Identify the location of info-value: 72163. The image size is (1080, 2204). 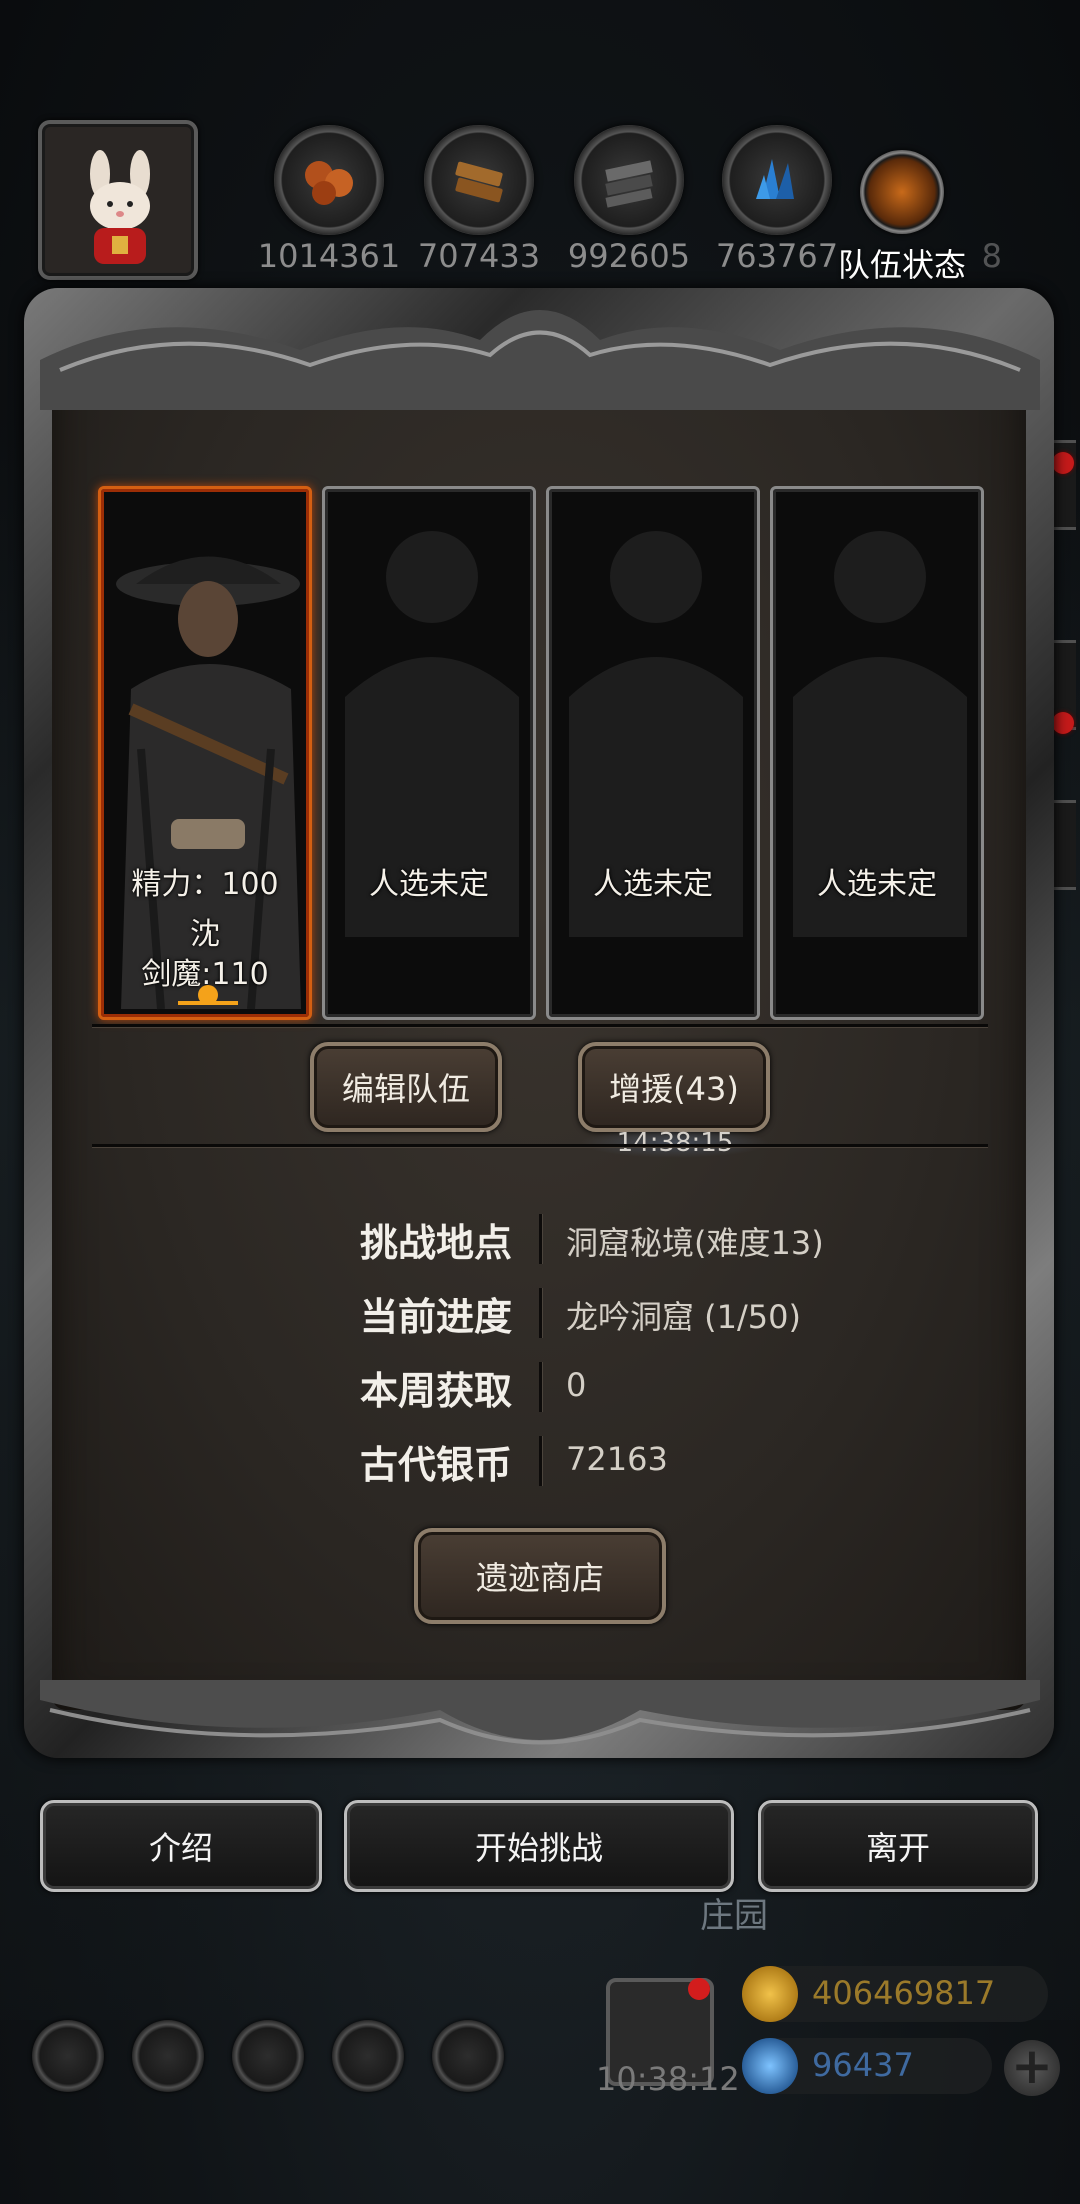
(617, 1459).